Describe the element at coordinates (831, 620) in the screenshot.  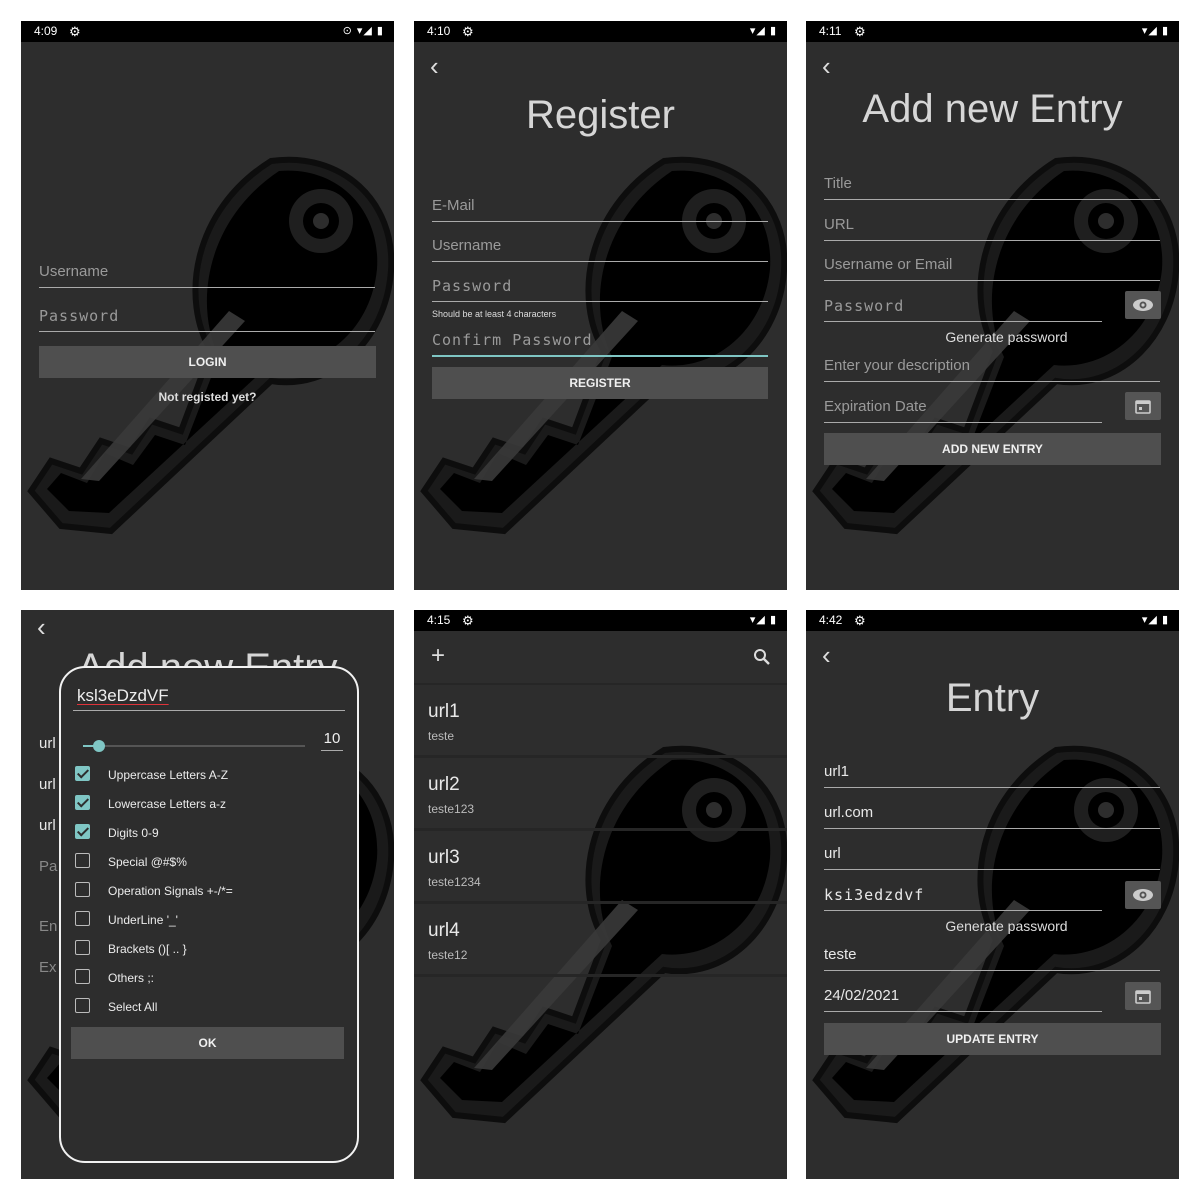
I see `status-time: 4:42` at that location.